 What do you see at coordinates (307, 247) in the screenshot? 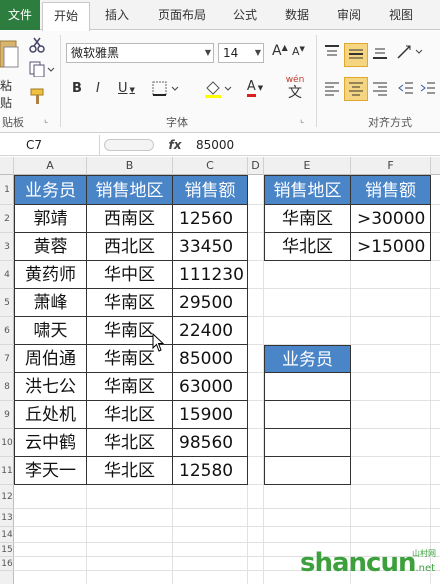
I see `criteria-cell: 华北区` at bounding box center [307, 247].